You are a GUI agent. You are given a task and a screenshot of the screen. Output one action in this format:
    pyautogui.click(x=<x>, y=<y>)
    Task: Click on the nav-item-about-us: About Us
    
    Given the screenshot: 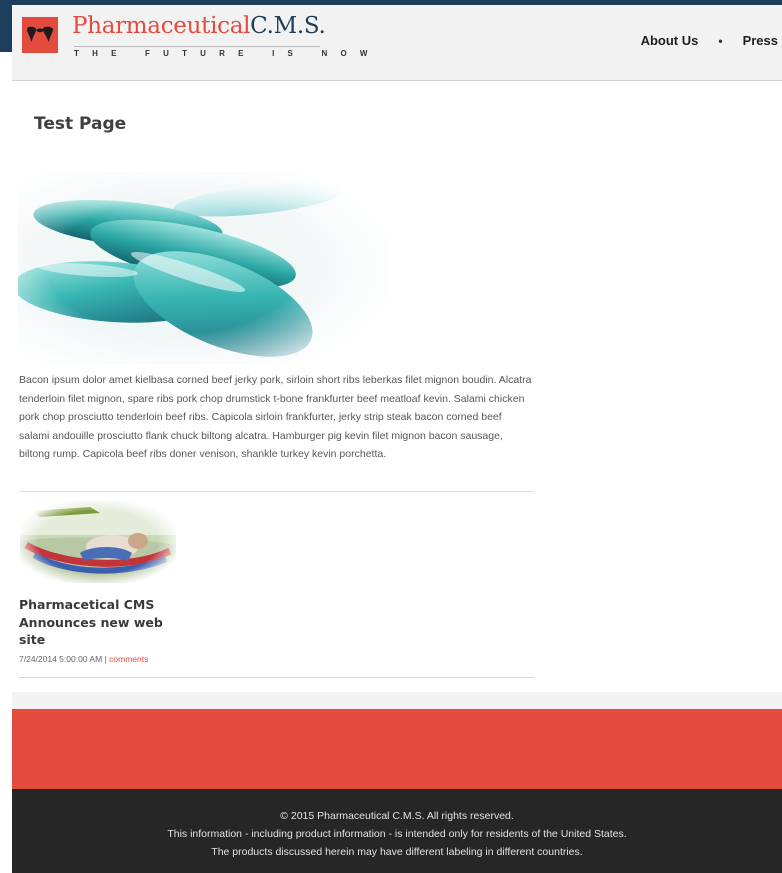 What is the action you would take?
    pyautogui.click(x=670, y=40)
    